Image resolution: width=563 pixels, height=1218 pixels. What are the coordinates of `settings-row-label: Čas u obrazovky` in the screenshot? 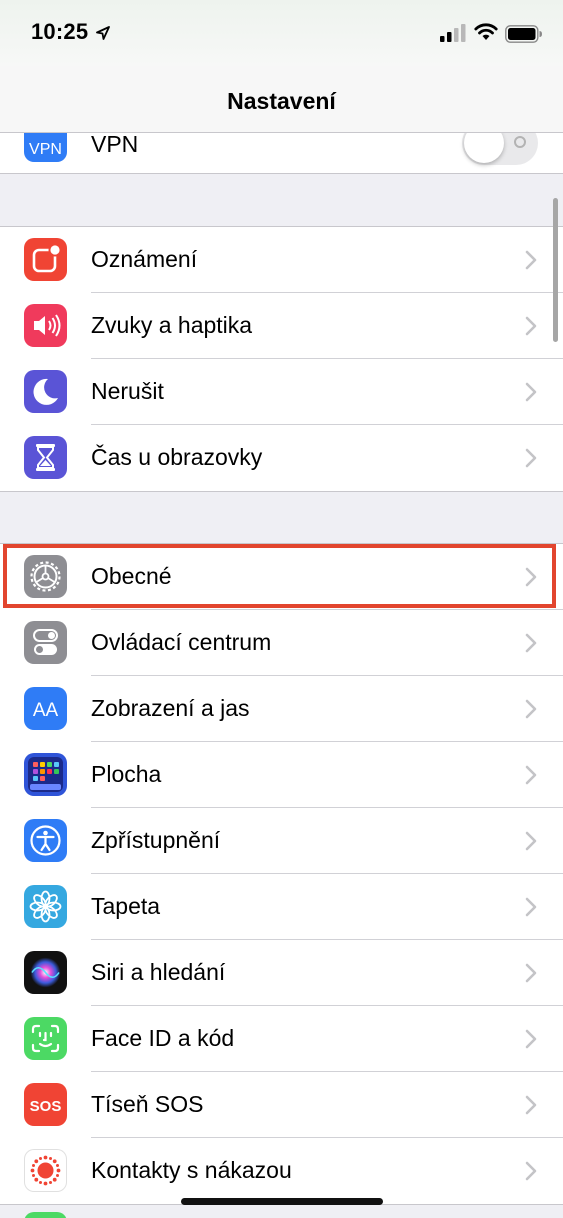 It's located at (177, 457).